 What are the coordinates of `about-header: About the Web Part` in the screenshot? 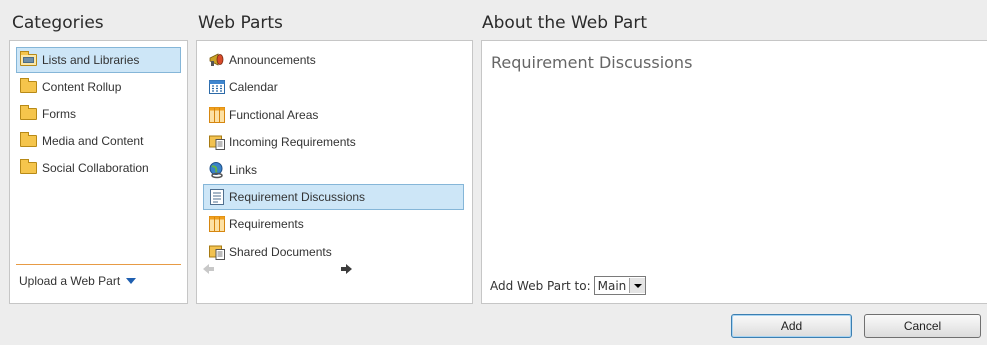 It's located at (564, 23).